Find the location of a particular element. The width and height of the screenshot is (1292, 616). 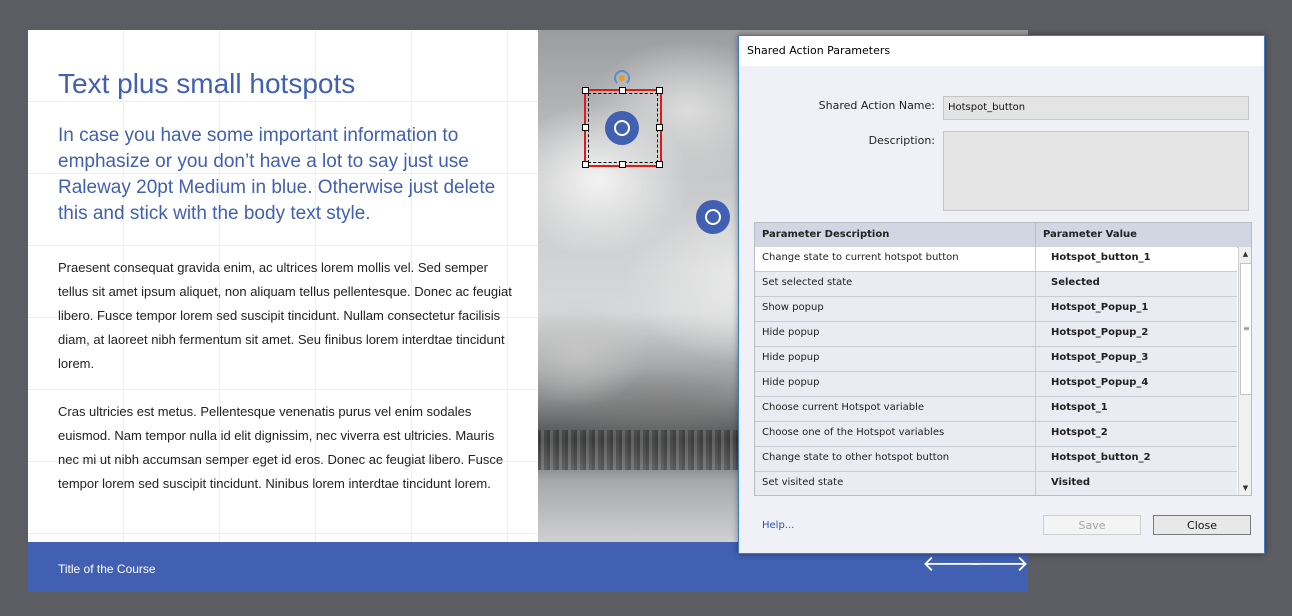

table-row: Set selected state Selected is located at coordinates (996, 284).